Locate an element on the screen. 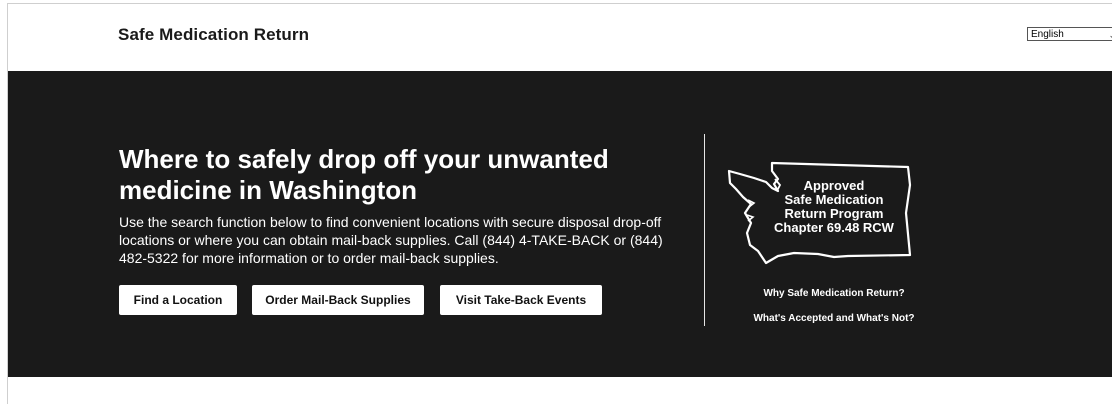 This screenshot has height=404, width=1112. whats-accepted-link: What's Accepted and What's Not? is located at coordinates (834, 318).